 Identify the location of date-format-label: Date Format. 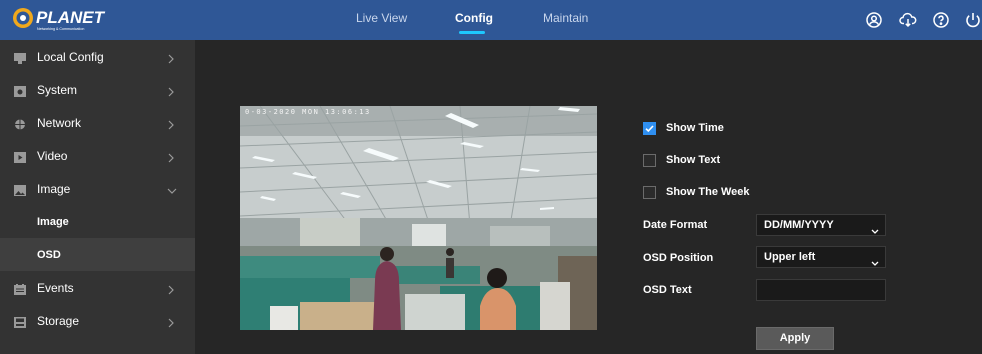
(675, 225).